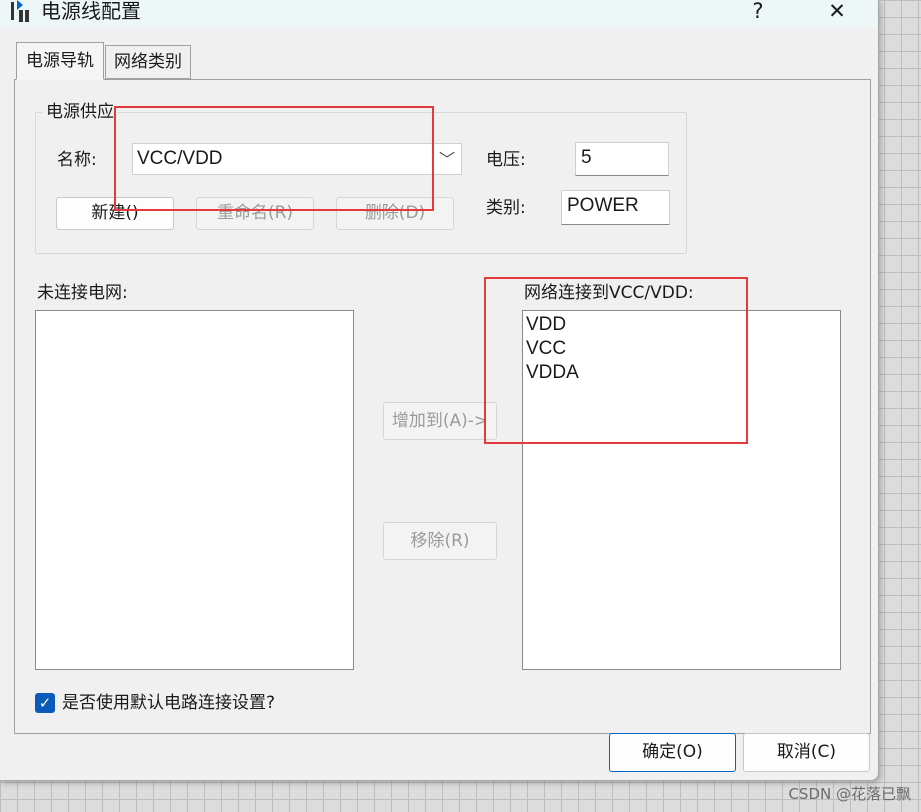 Image resolution: width=921 pixels, height=812 pixels. I want to click on voltage-input: 5, so click(622, 159).